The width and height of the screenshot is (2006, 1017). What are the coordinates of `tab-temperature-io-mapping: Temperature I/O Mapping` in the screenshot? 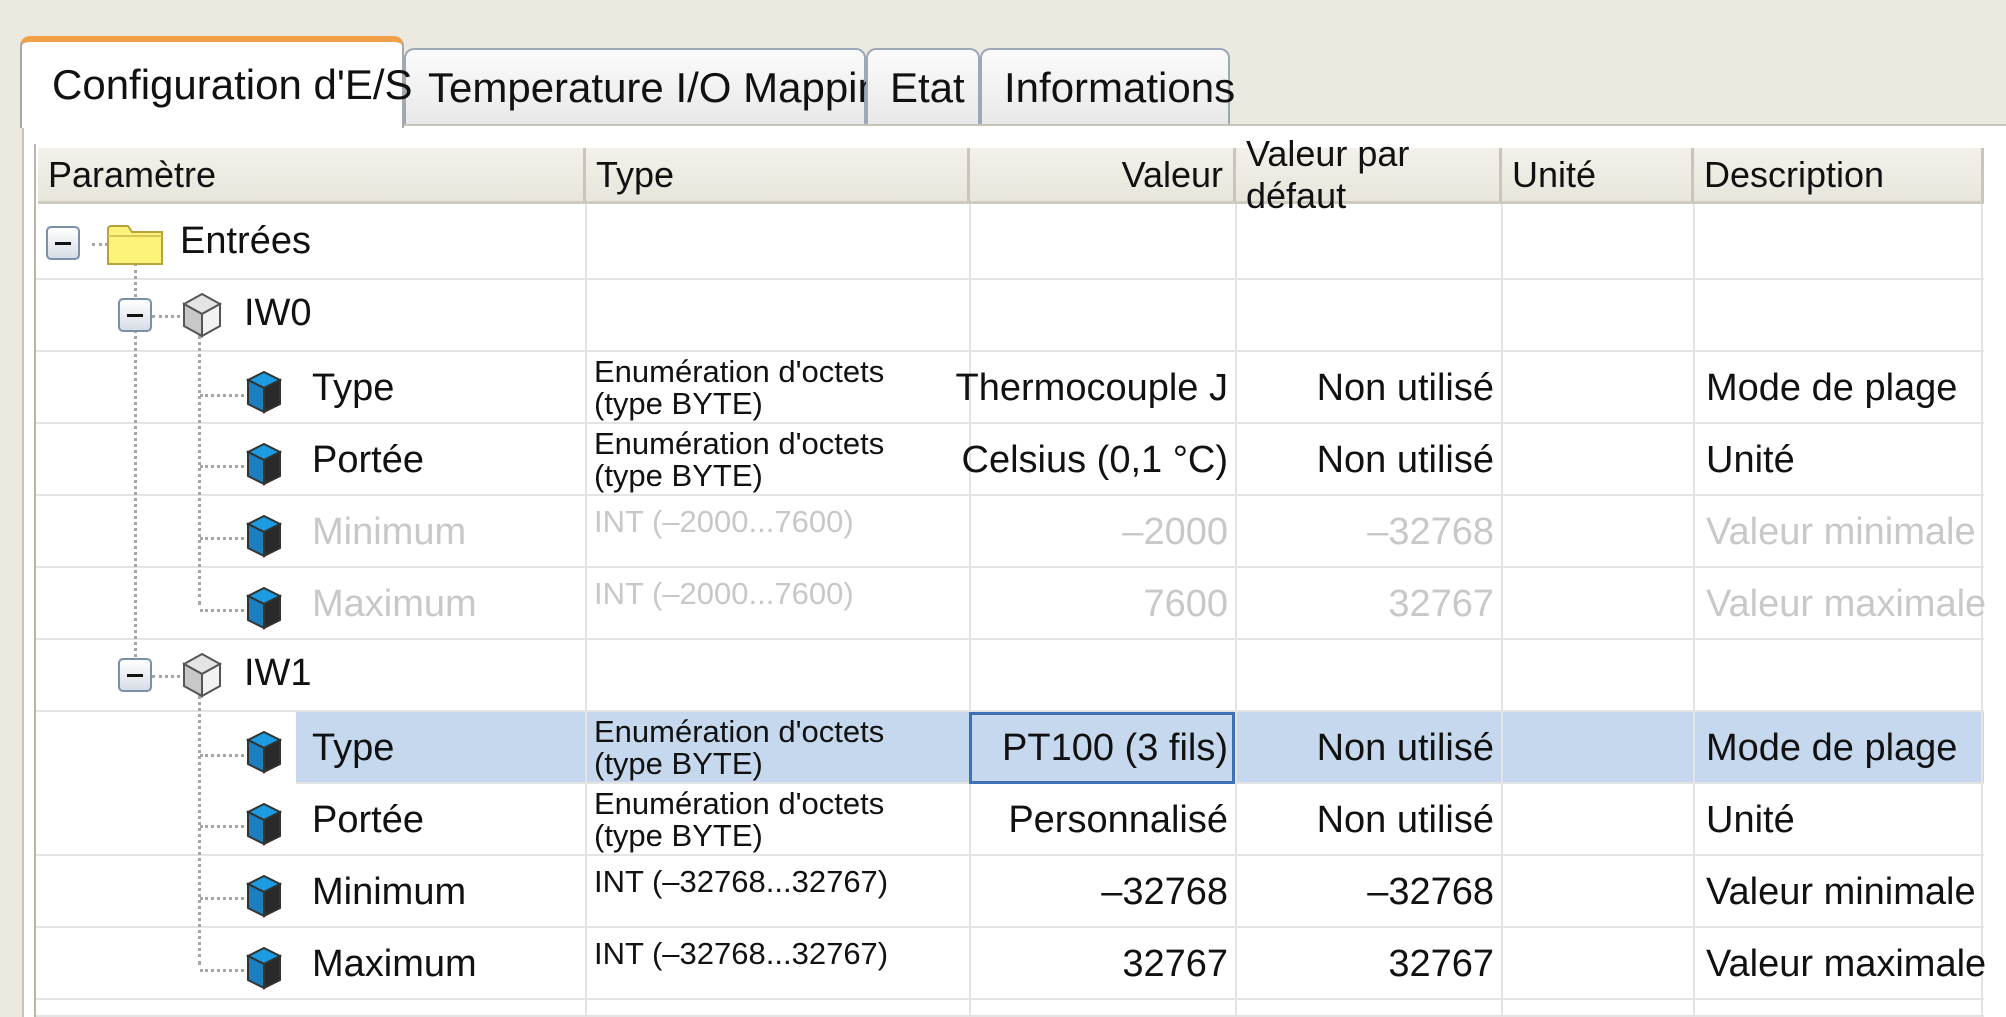 It's located at (654, 87).